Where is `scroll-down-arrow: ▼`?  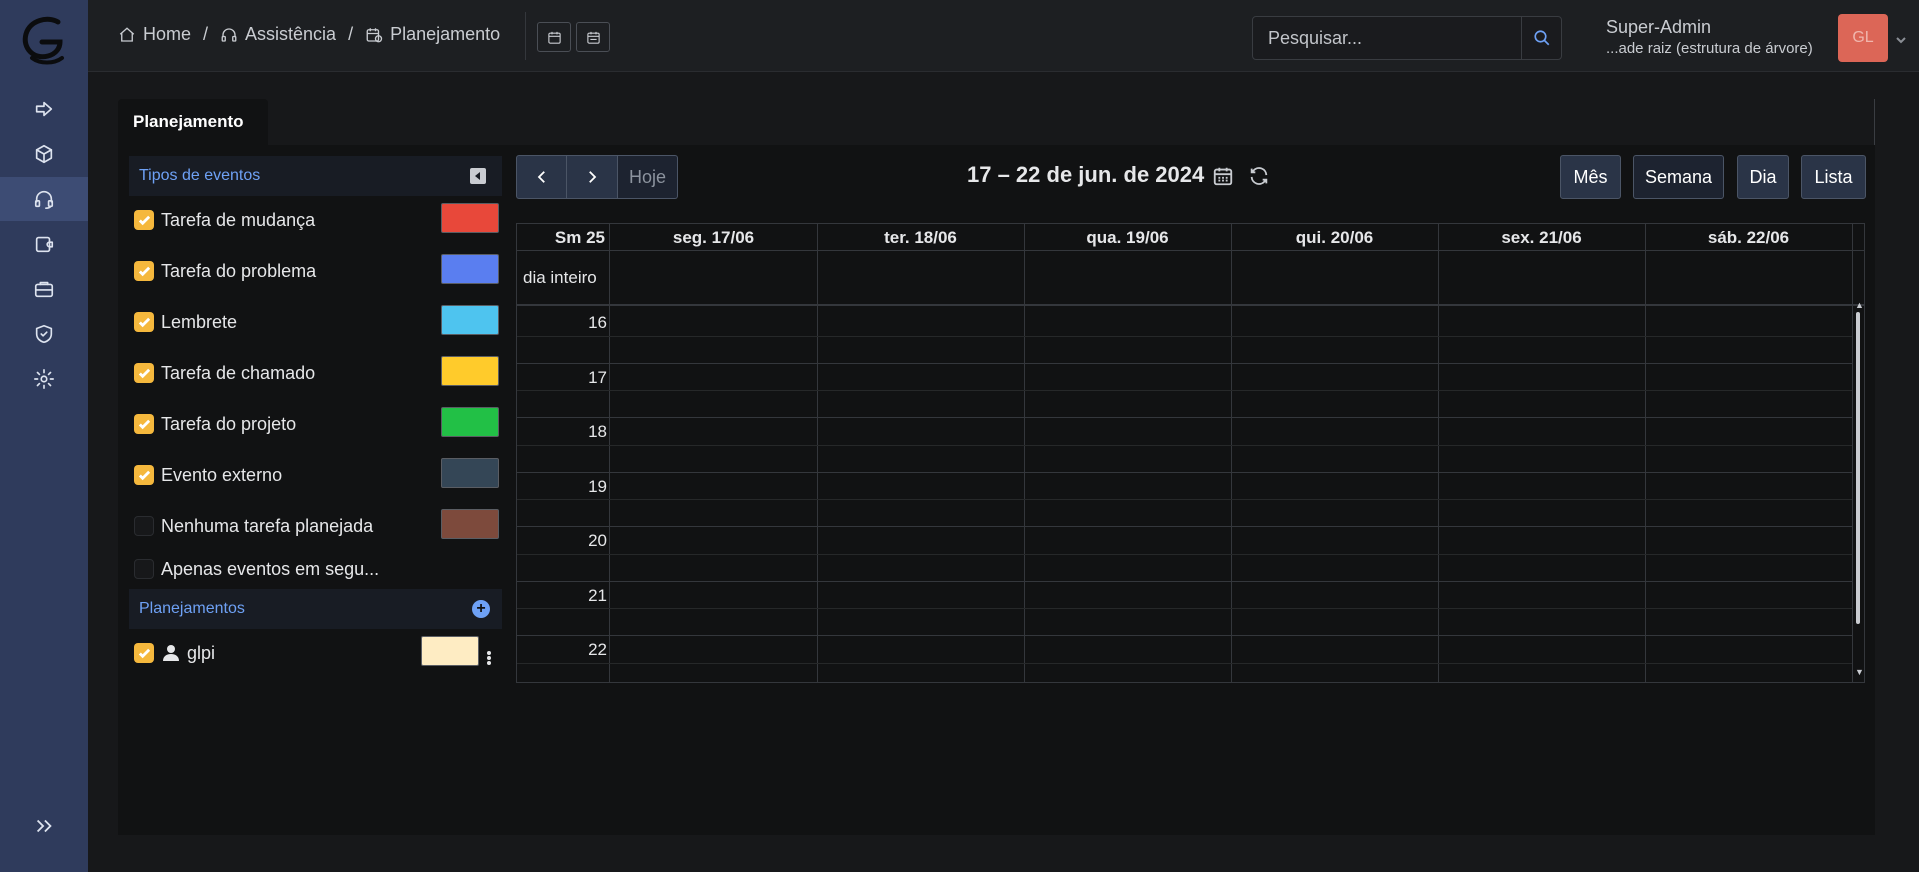
scroll-down-arrow: ▼ is located at coordinates (1859, 672).